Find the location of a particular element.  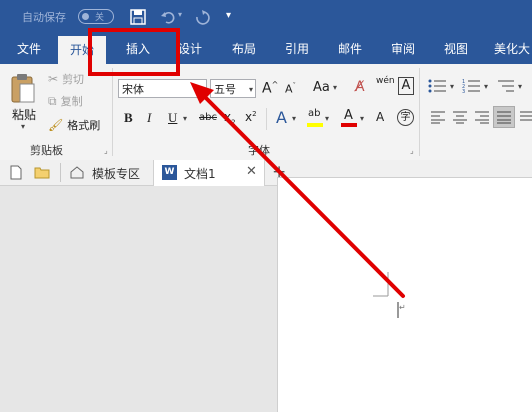

font-color-glyph-icon: A is located at coordinates (348, 115).